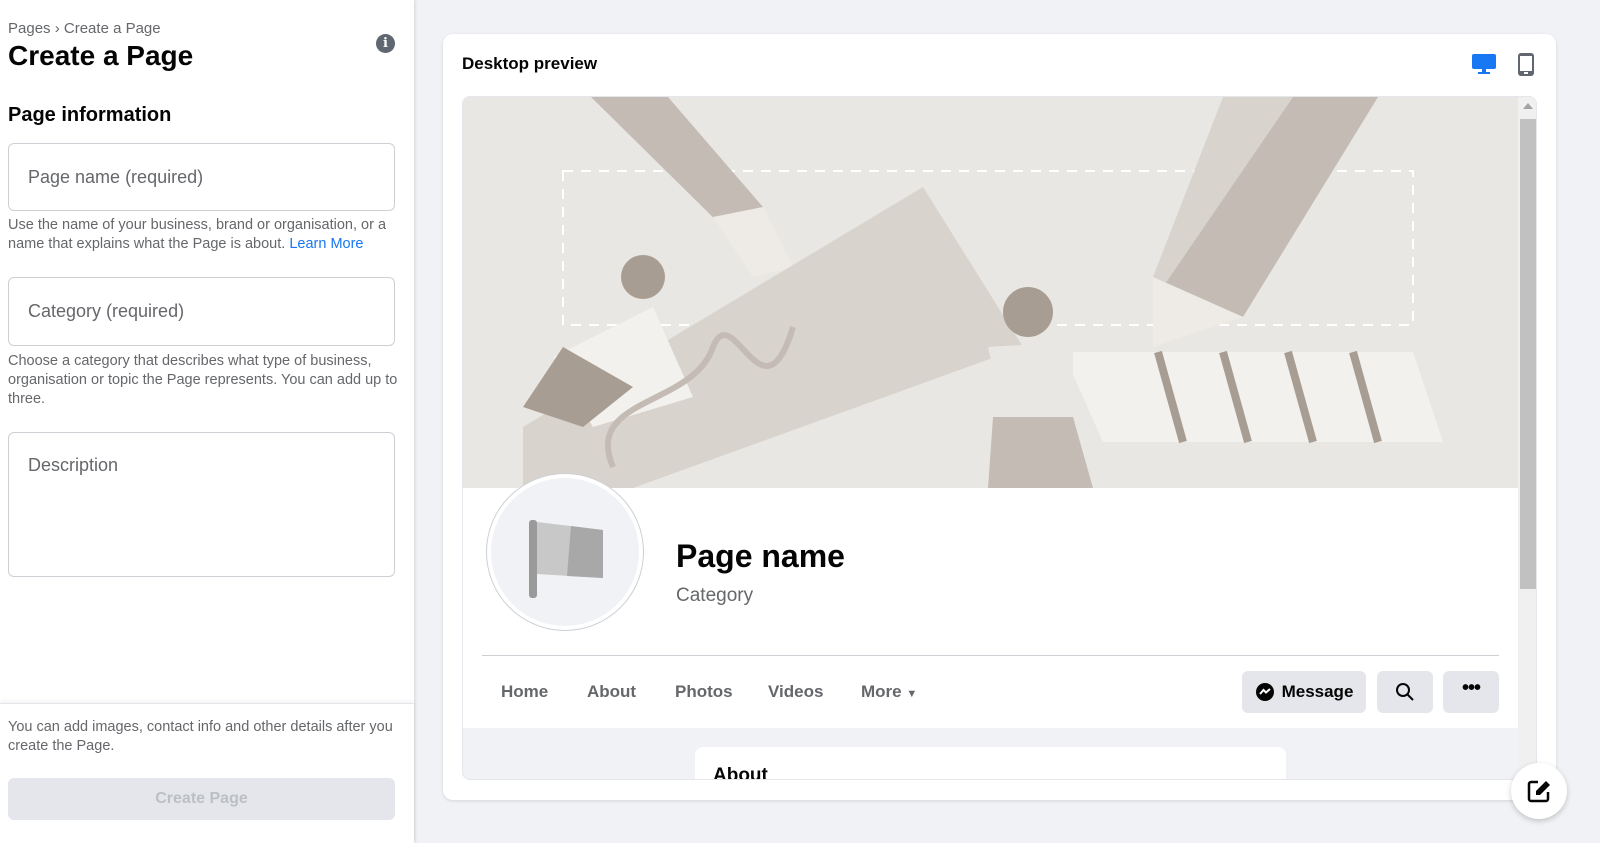 The height and width of the screenshot is (843, 1600). Describe the element at coordinates (566, 559) in the screenshot. I see `flag-icon` at that location.